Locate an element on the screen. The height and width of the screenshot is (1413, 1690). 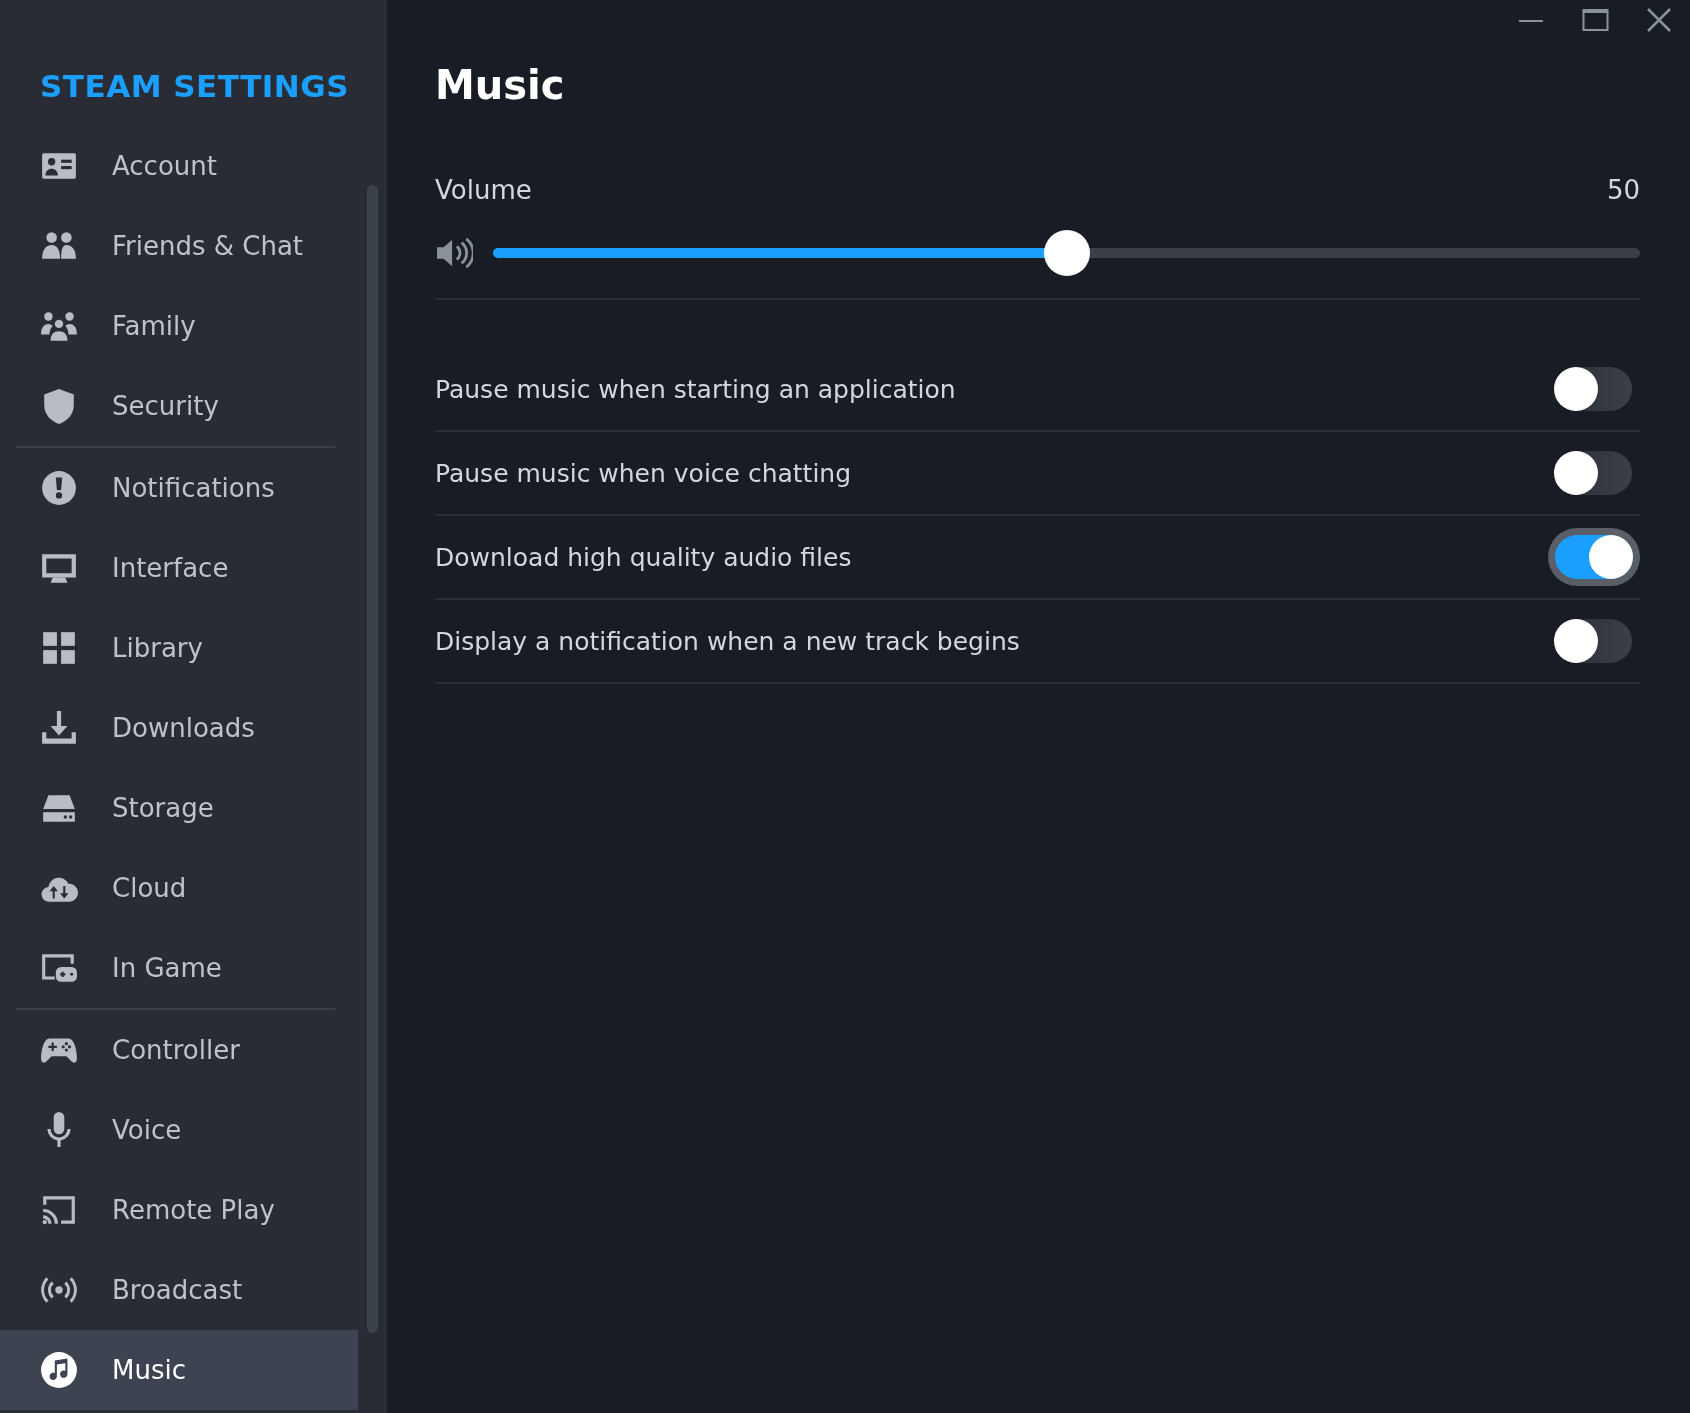
sidebar-item: Downloads is located at coordinates (169, 728).